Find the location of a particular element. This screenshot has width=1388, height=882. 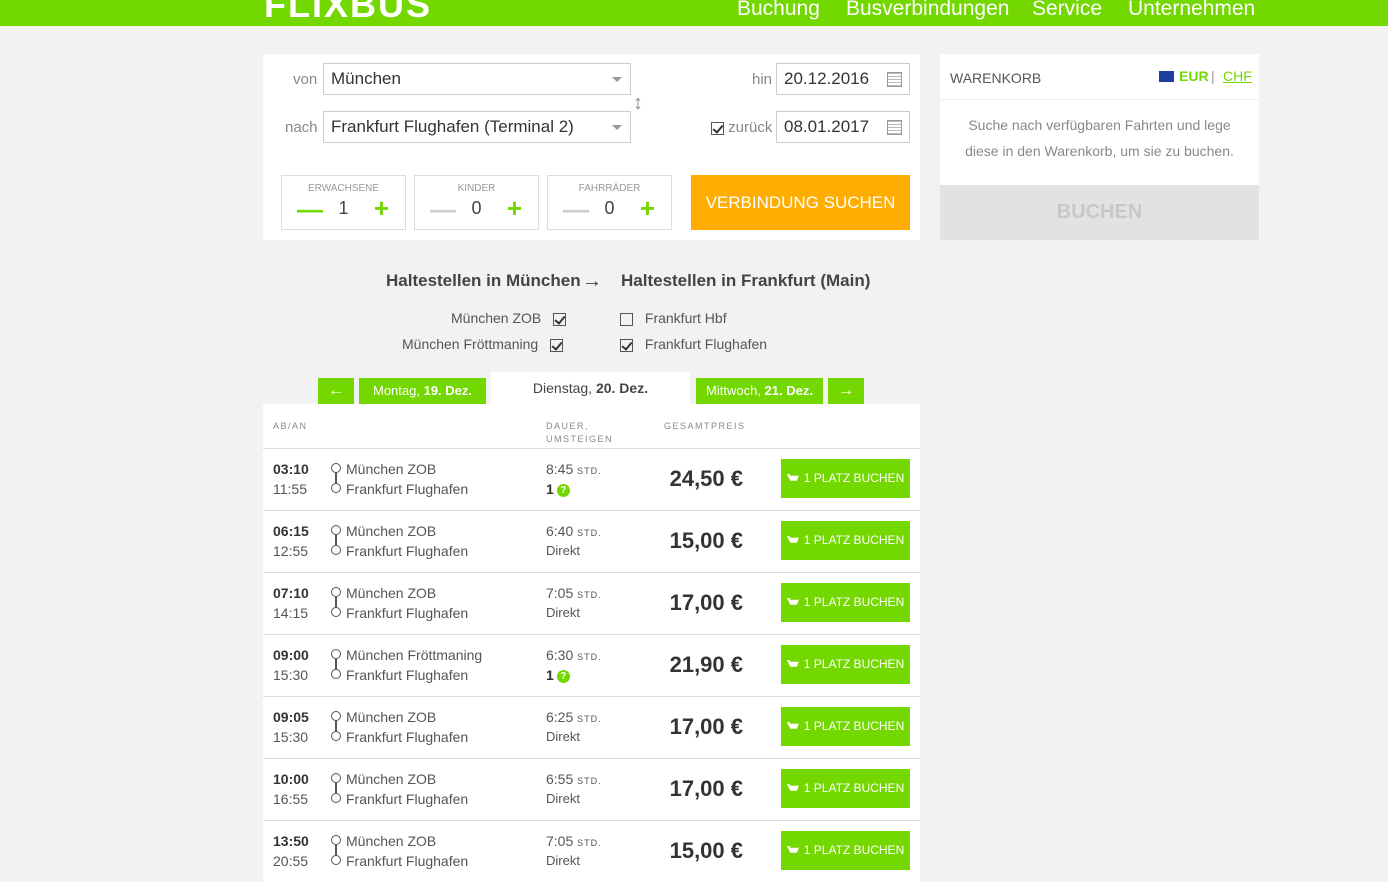

flixbus-logo: FLIXBUS is located at coordinates (348, 13).